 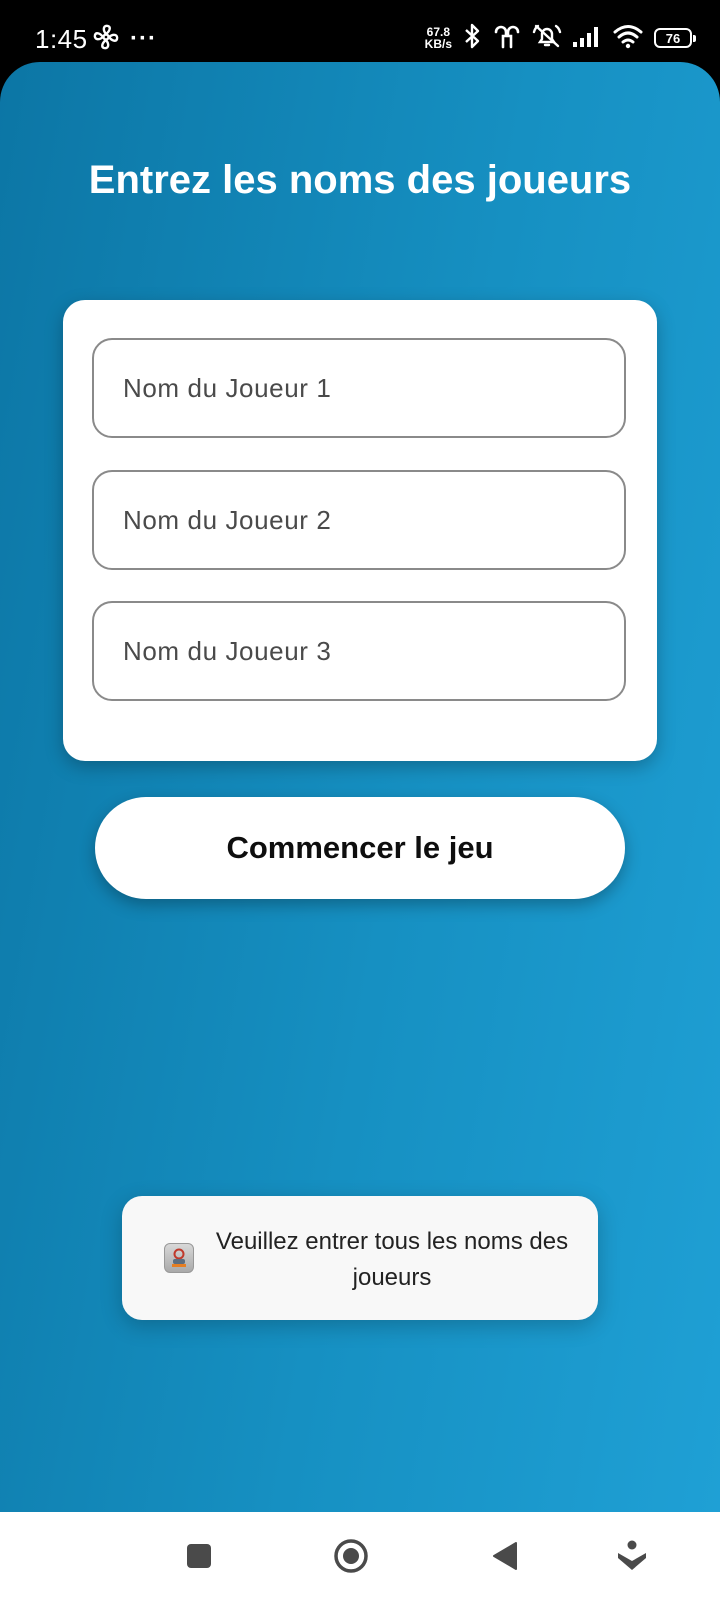 What do you see at coordinates (359, 388) in the screenshot?
I see `player-1-name-field` at bounding box center [359, 388].